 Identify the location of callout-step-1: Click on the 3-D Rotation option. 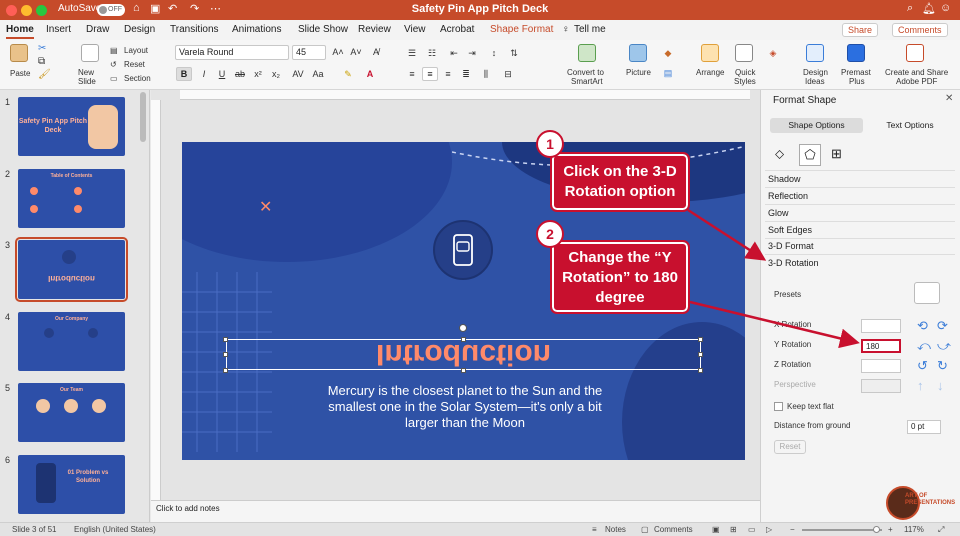
(620, 182).